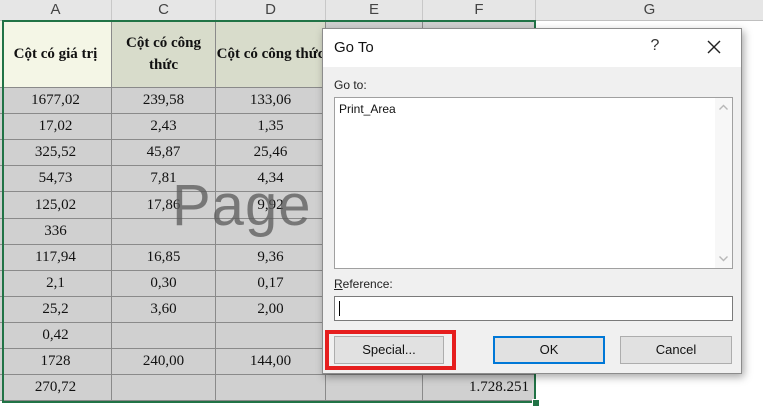  Describe the element at coordinates (533, 308) in the screenshot. I see `reference-input` at that location.